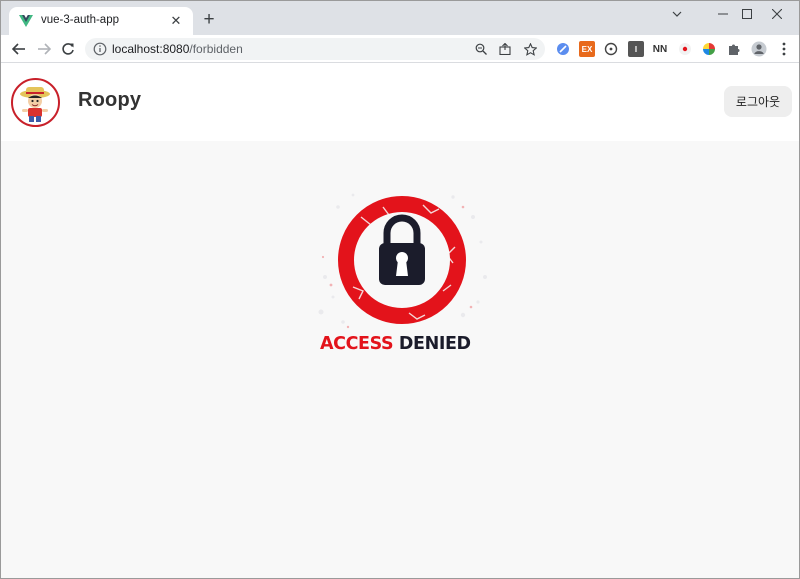 The width and height of the screenshot is (800, 579). I want to click on app-header: Roopy 로그아웃, so click(400, 102).